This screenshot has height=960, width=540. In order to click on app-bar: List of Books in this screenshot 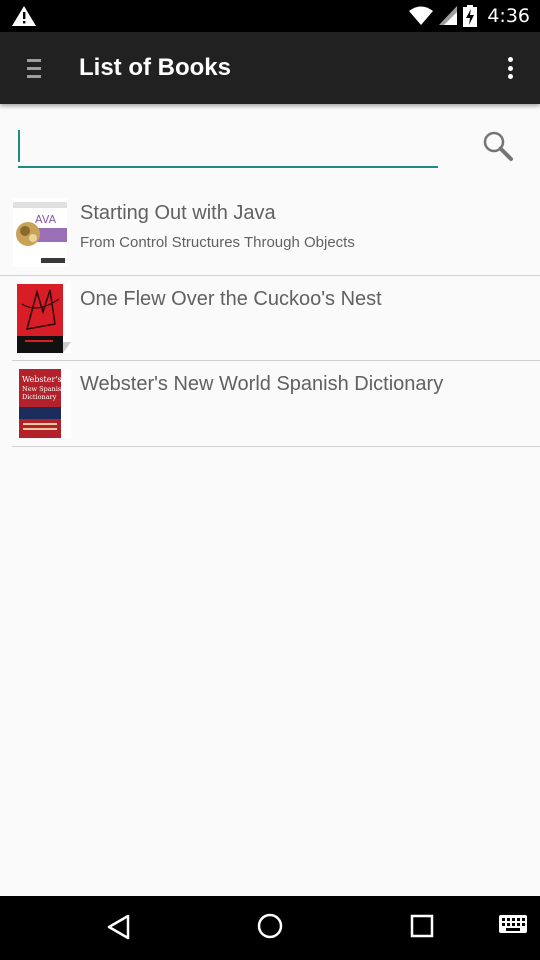, I will do `click(270, 68)`.